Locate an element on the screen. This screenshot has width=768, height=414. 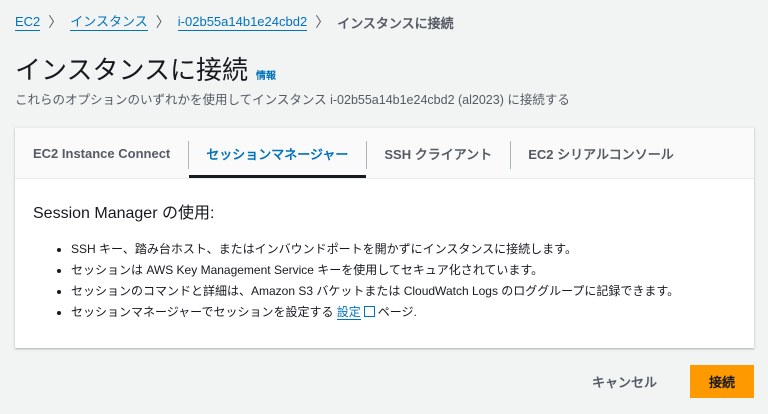
page-title-text: インスタンスに接続 is located at coordinates (131, 70).